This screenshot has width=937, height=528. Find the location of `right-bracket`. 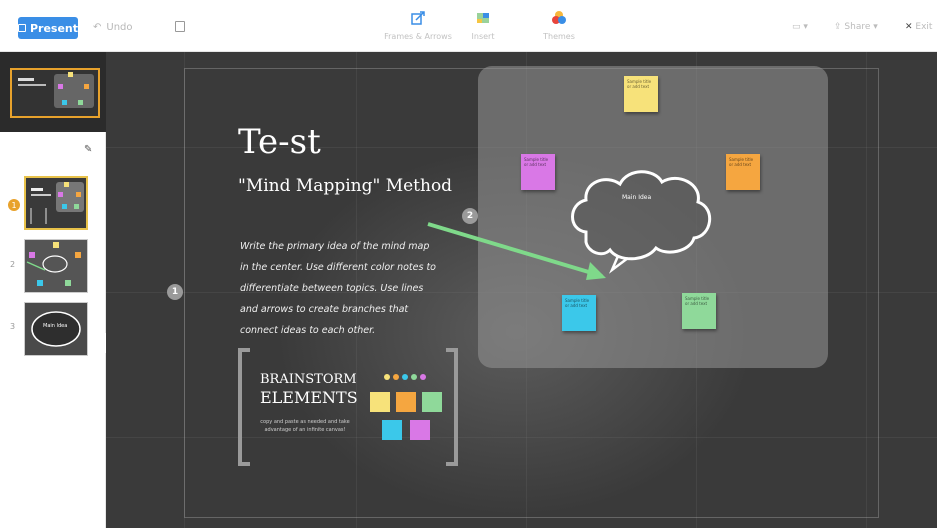

right-bracket is located at coordinates (452, 407).